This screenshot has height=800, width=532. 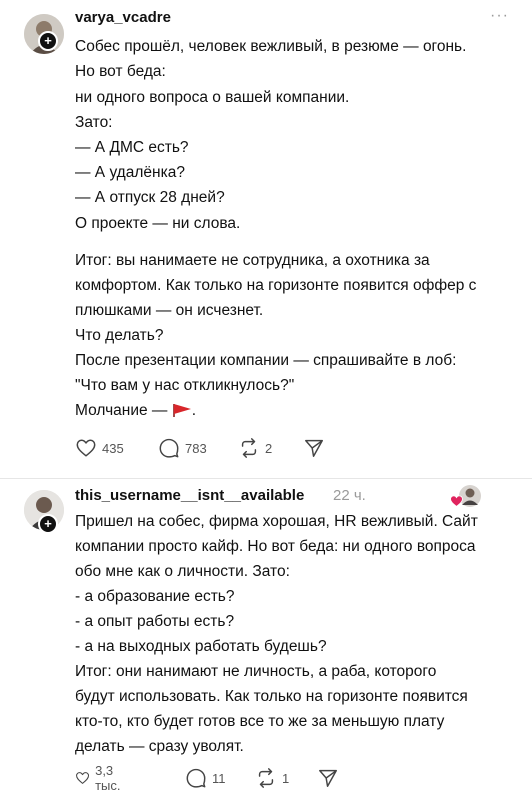 I want to click on share-button, so click(x=328, y=778).